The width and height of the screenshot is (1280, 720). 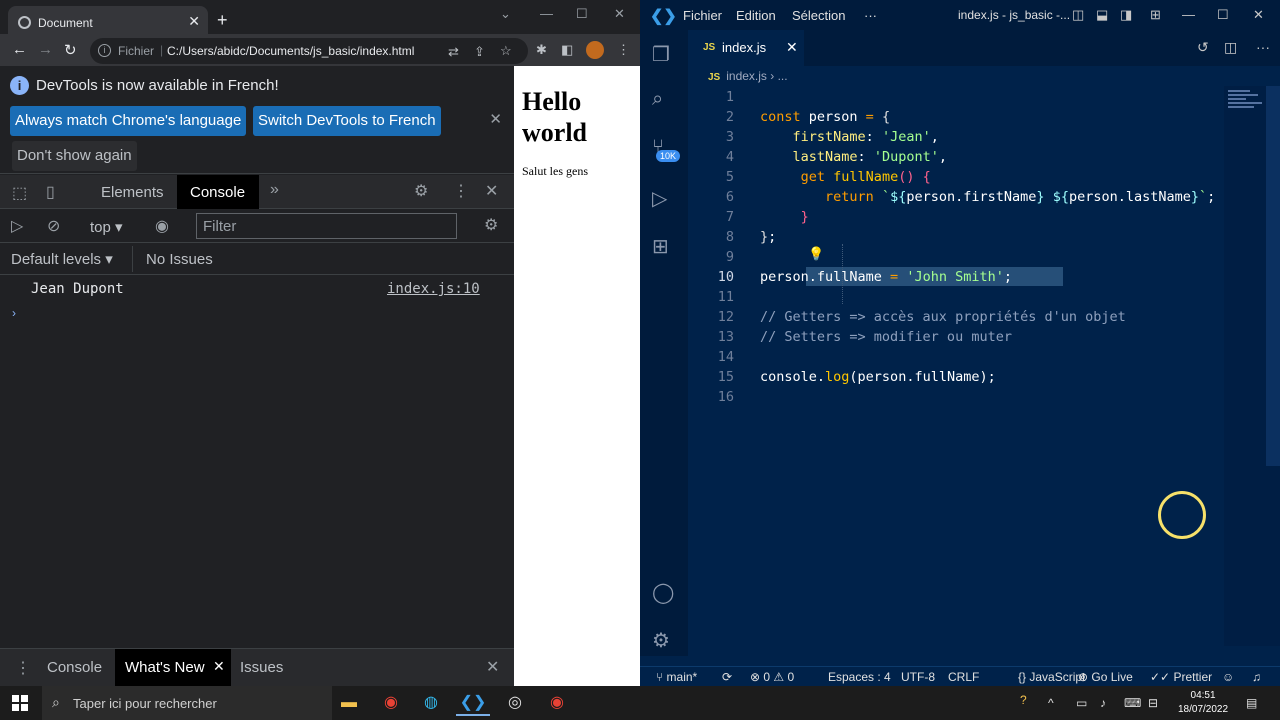 I want to click on volume-icon: ♪, so click(x=1103, y=703).